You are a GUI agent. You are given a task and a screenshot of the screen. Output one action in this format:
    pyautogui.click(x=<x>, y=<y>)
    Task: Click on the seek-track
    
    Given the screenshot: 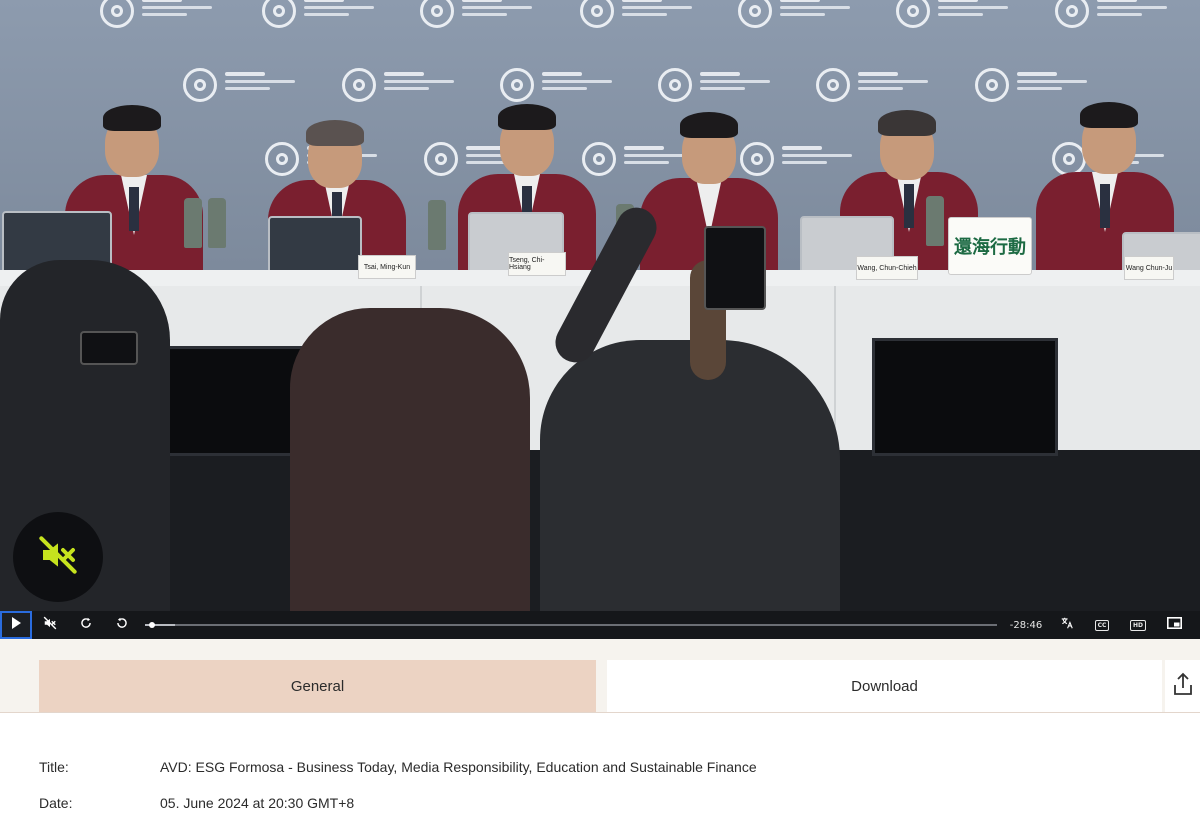 What is the action you would take?
    pyautogui.click(x=571, y=625)
    